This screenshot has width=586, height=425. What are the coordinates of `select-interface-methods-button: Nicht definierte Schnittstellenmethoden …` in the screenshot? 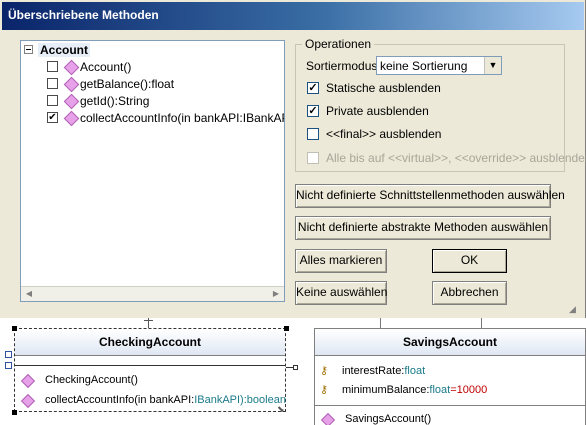 It's located at (430, 196).